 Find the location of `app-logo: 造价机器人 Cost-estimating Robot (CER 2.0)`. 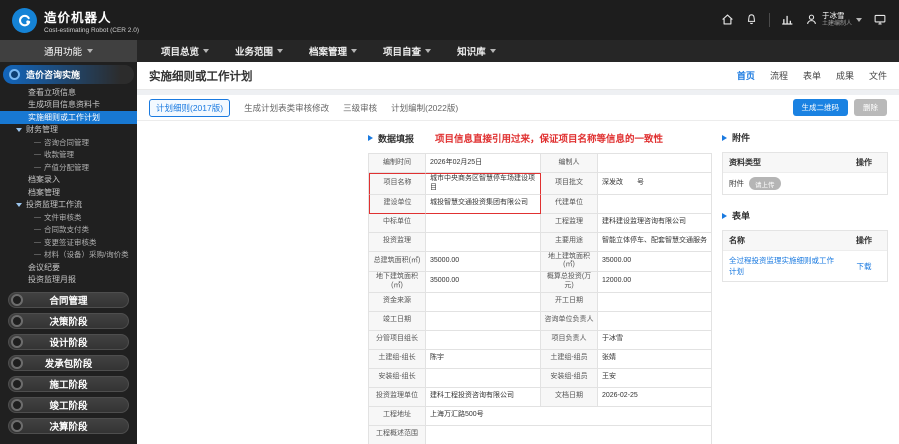

app-logo: 造价机器人 Cost-estimating Robot (CER 2.0) is located at coordinates (75, 20).